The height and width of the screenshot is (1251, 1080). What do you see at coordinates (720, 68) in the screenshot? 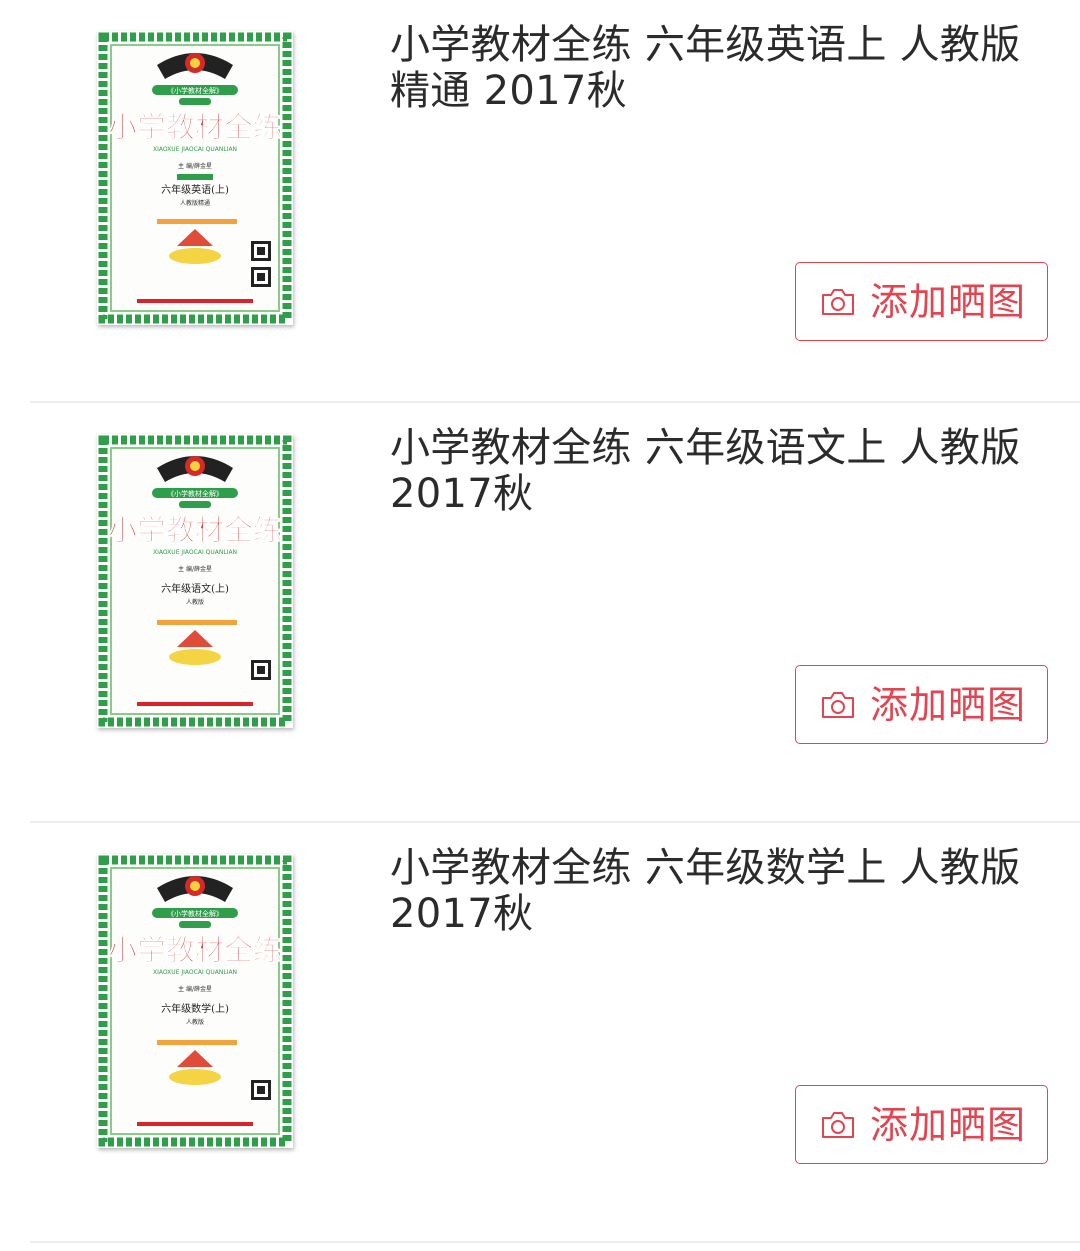
I see `product-title: 小学教材全练 六年级英语上 人教版精通 2017秋` at bounding box center [720, 68].